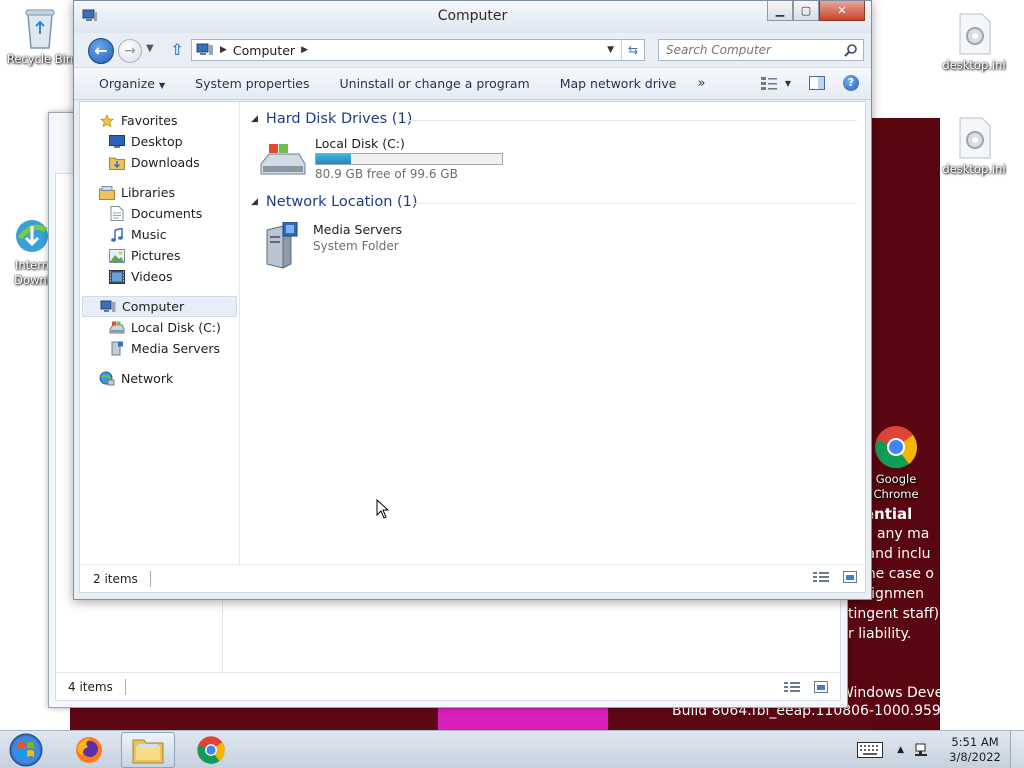  I want to click on nav-computer: Computer, so click(159, 306).